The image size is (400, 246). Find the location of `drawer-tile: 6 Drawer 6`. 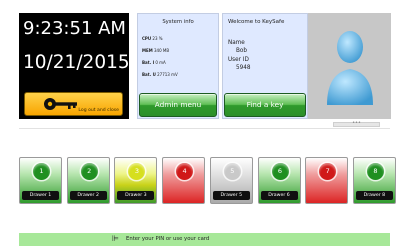

drawer-tile: 6 Drawer 6 is located at coordinates (279, 180).